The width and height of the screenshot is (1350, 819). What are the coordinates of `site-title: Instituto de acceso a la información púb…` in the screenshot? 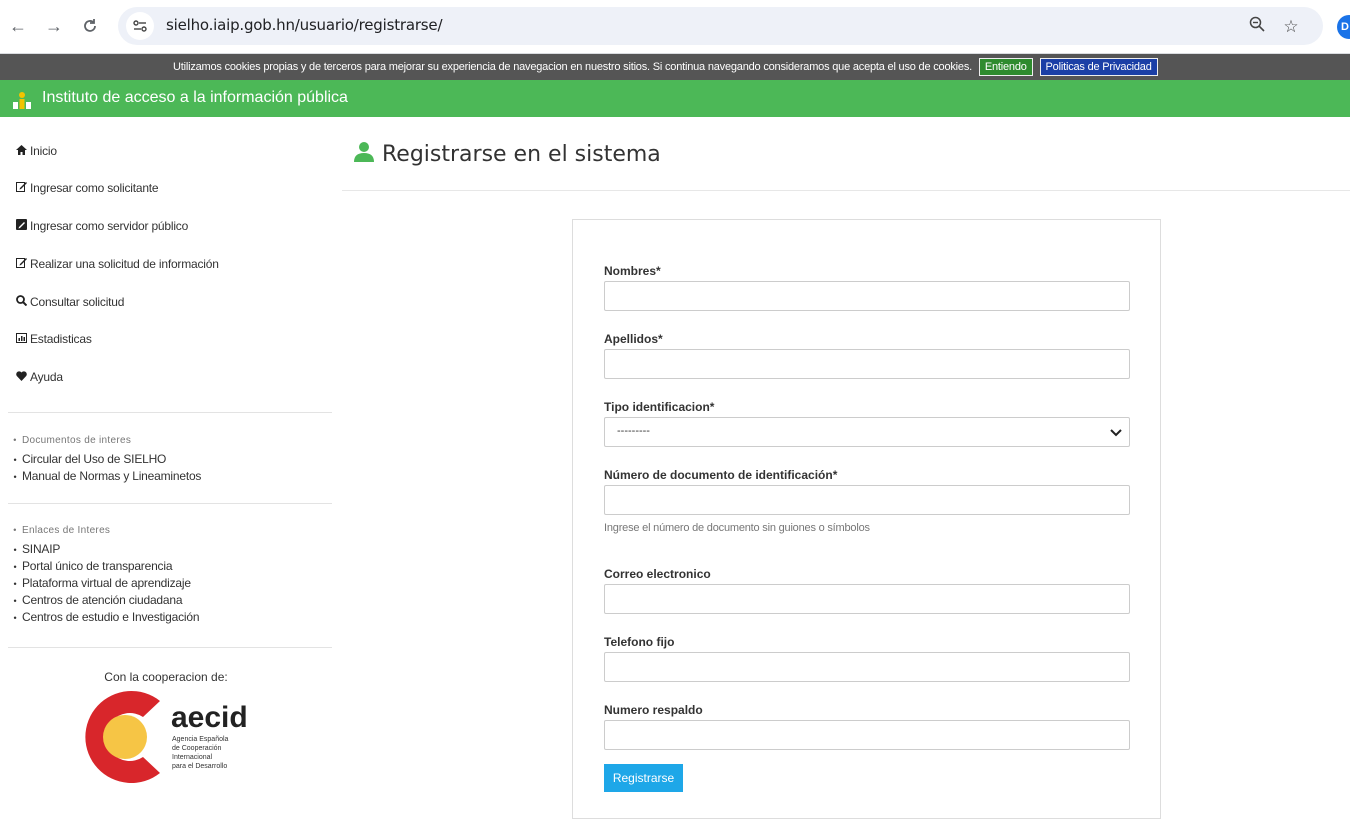 It's located at (195, 98).